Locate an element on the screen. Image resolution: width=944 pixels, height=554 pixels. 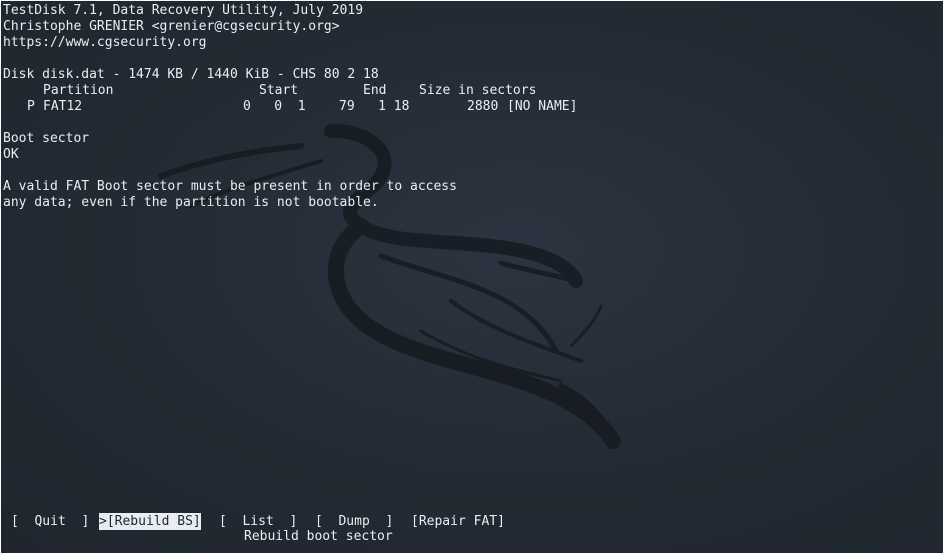
boot-sector-label: Boot sector is located at coordinates (46, 138).